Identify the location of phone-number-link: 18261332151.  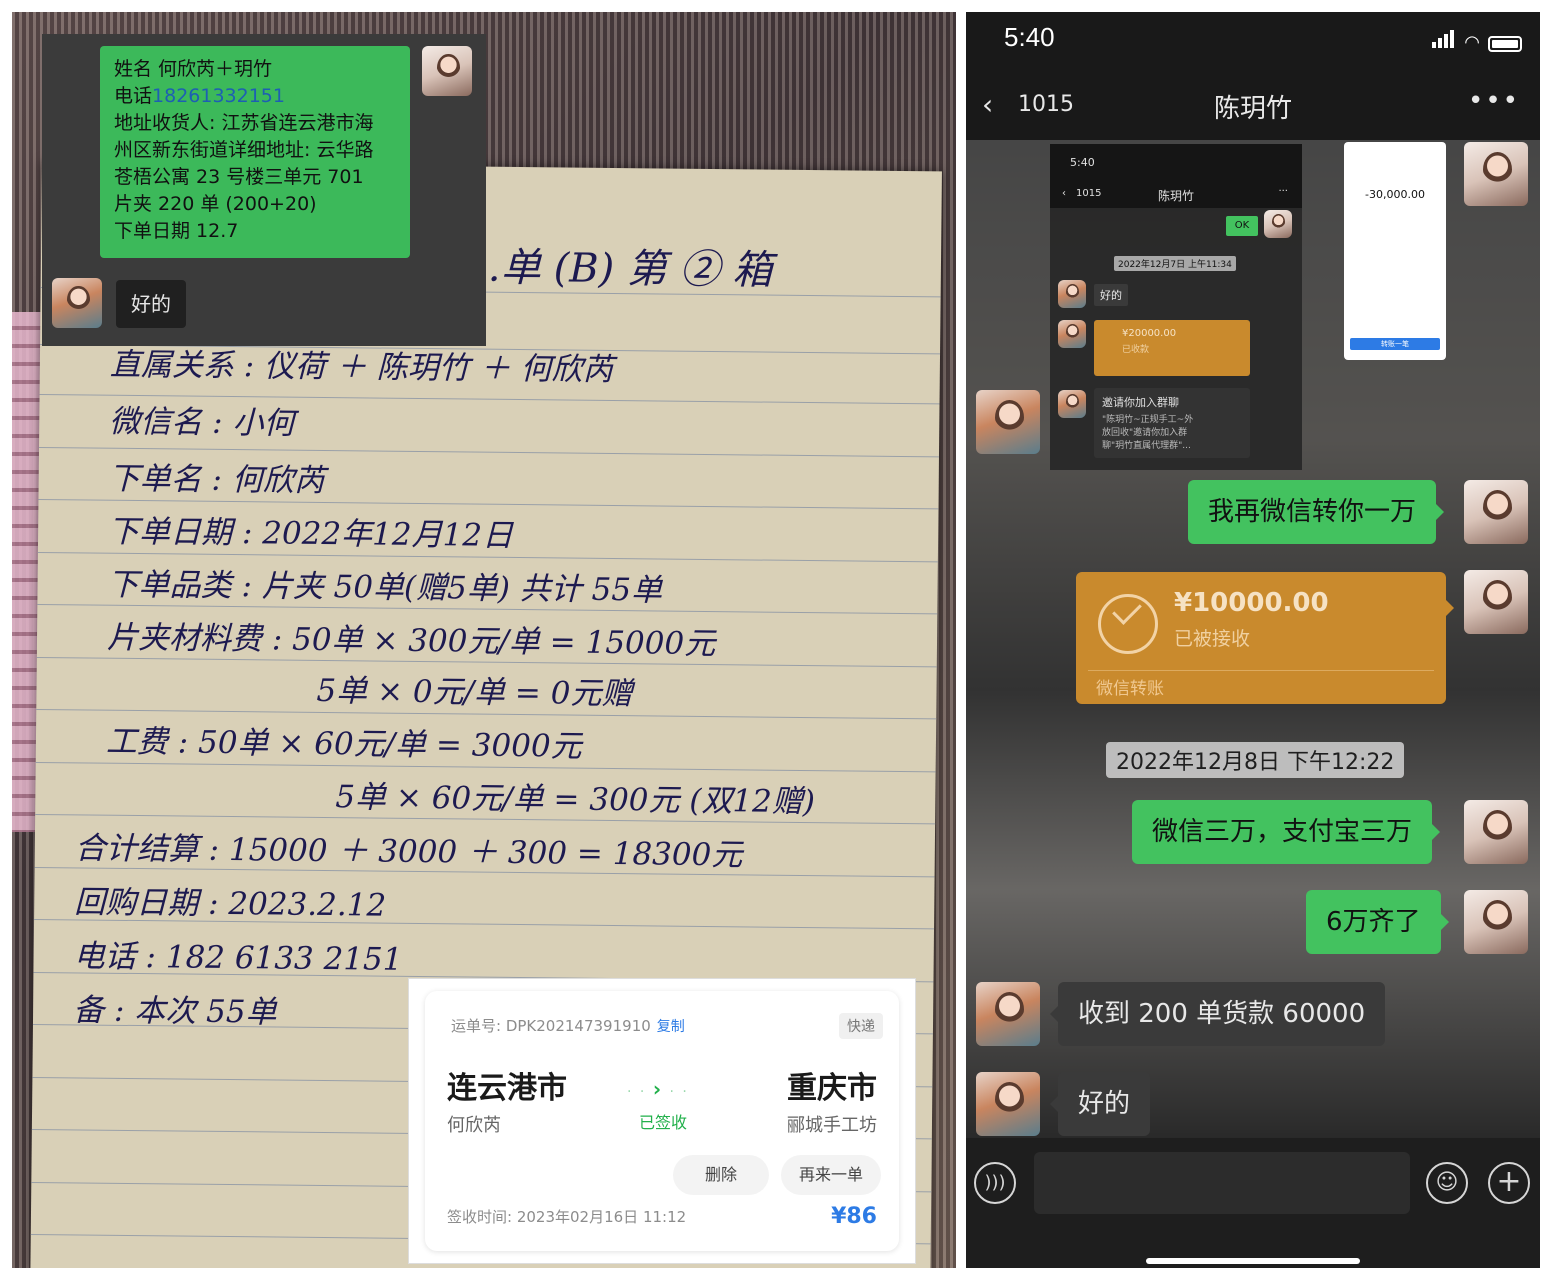
(218, 96).